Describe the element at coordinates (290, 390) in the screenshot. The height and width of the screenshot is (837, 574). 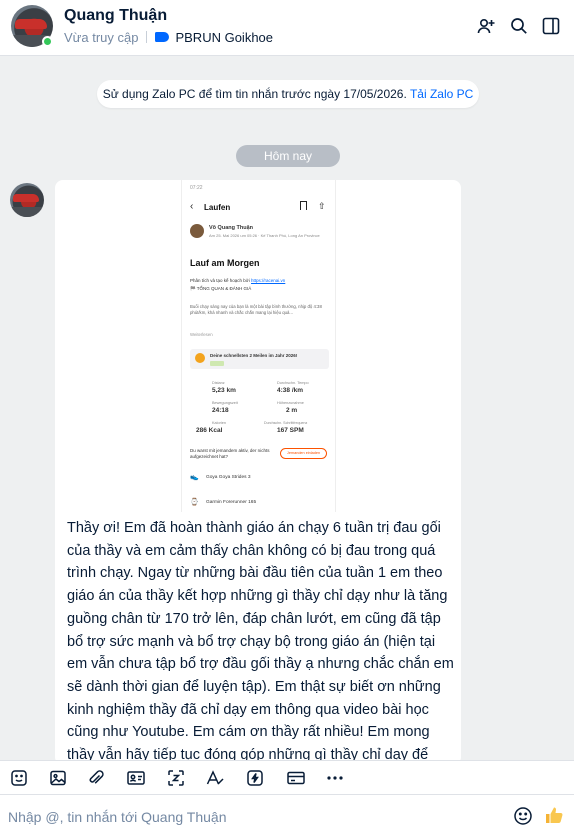
I see `stat-value: 4:38 /km` at that location.